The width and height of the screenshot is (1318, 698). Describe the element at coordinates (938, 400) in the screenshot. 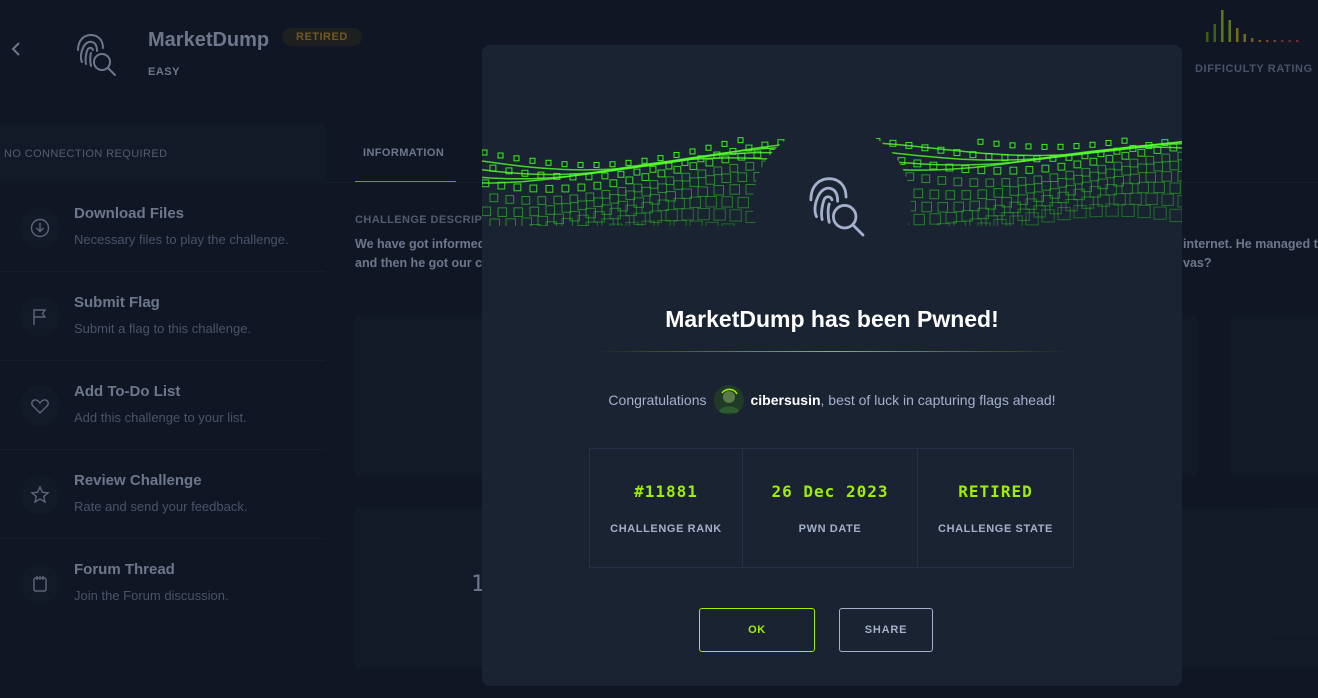

I see `congrats-suffix: , best of luck in capturing flags ahead!` at that location.